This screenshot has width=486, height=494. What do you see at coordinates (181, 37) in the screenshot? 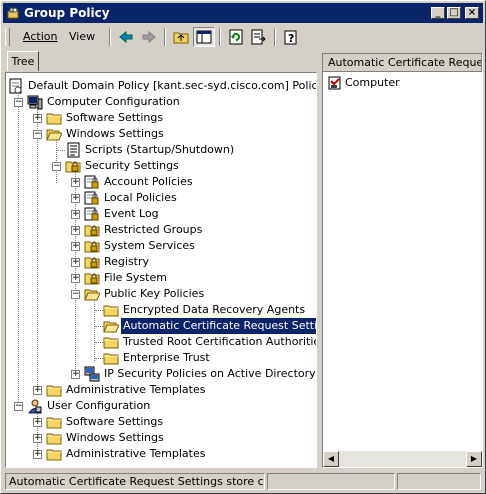
I see `up-one-level-button` at bounding box center [181, 37].